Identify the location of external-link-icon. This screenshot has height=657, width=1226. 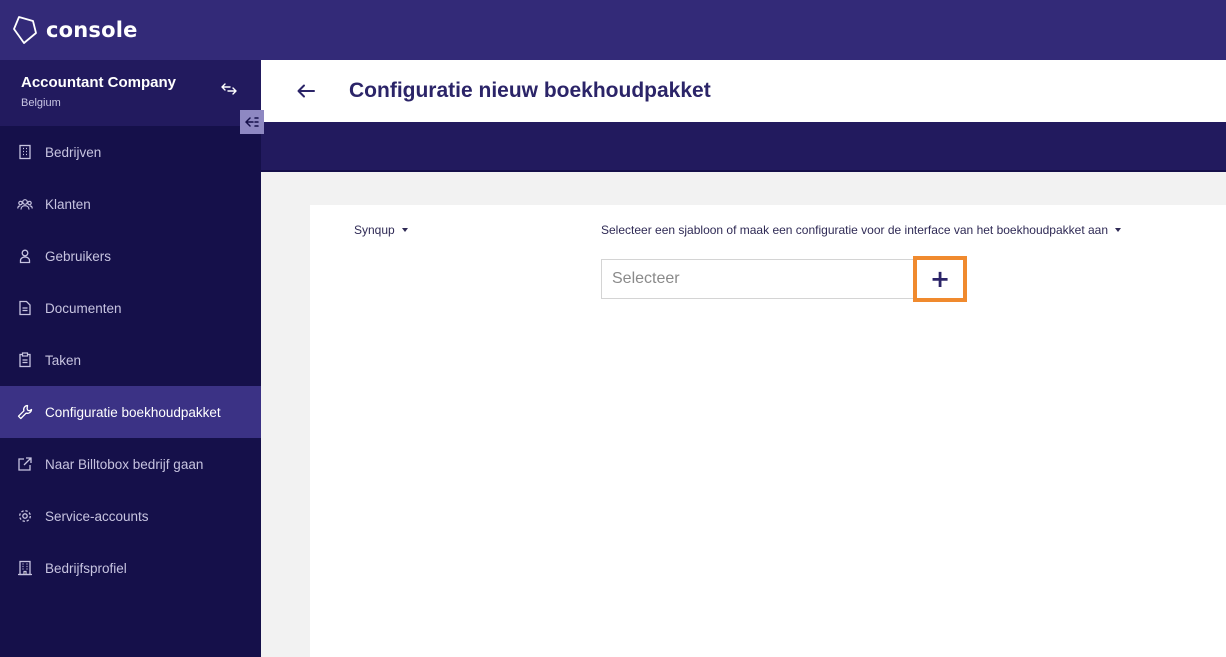
(25, 464).